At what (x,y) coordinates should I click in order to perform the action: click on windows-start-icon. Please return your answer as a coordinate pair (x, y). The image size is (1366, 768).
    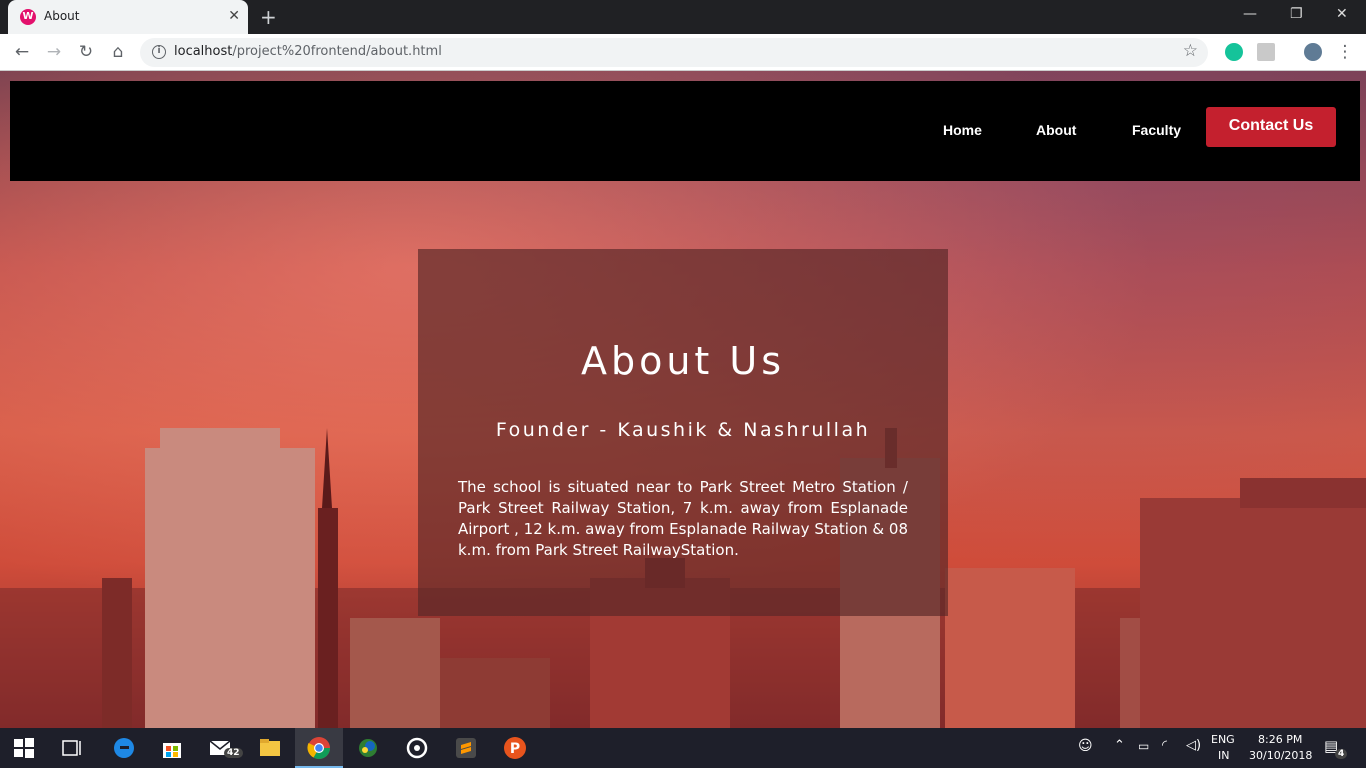
    Looking at the image, I should click on (24, 748).